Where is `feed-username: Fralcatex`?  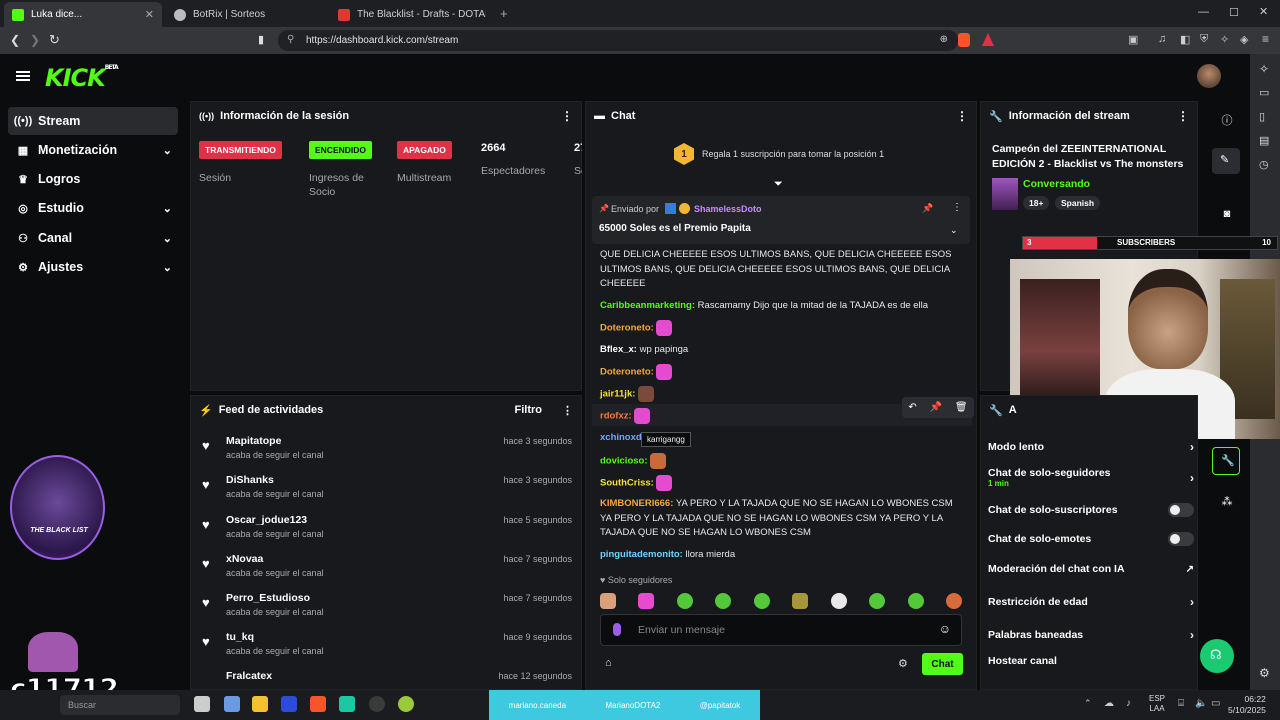
feed-username: Fralcatex is located at coordinates (249, 676).